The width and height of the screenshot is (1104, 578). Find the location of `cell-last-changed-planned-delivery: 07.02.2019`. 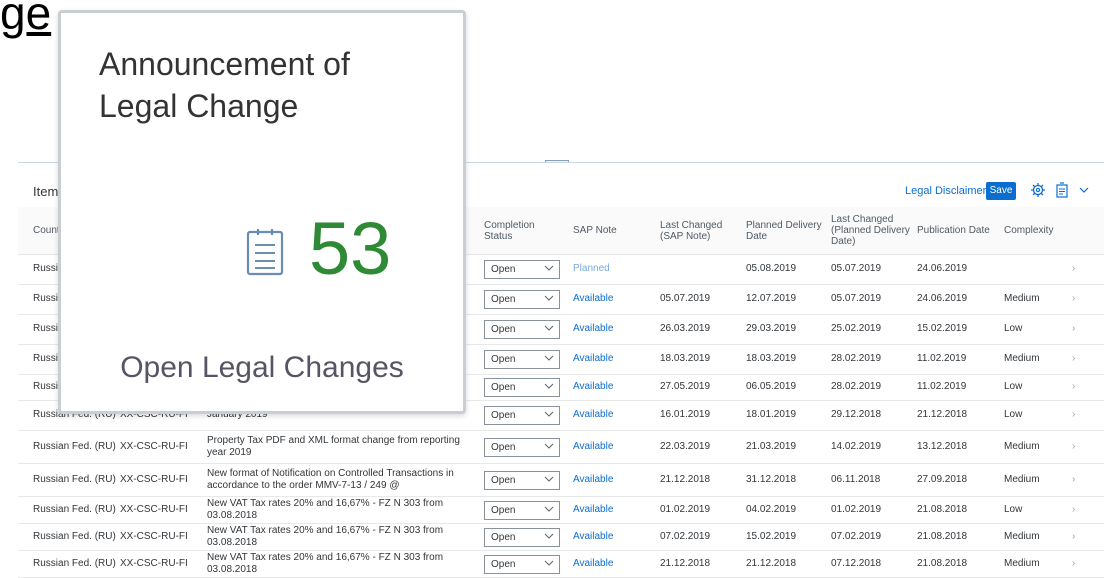

cell-last-changed-planned-delivery: 07.02.2019 is located at coordinates (856, 536).